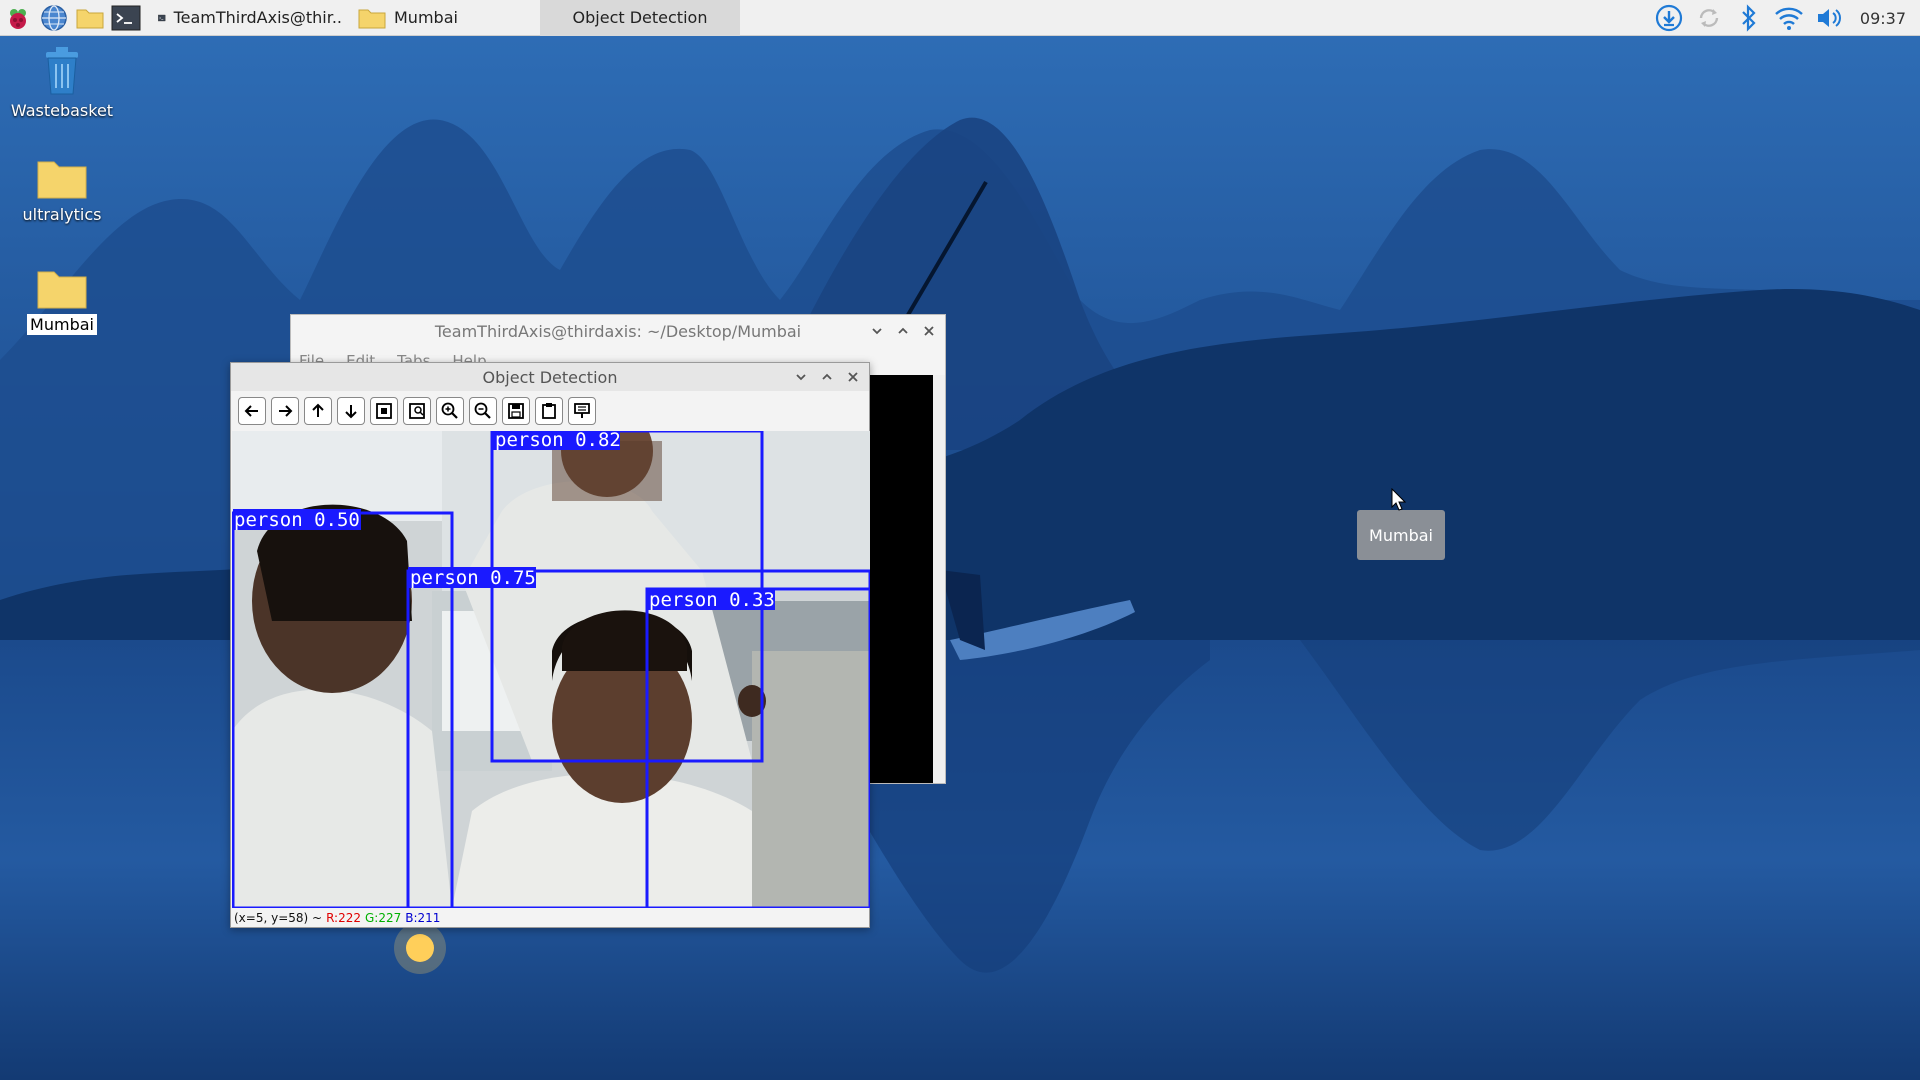 This screenshot has height=1080, width=1920. What do you see at coordinates (426, 17) in the screenshot?
I see `taskbar-task-label: Mumbai` at bounding box center [426, 17].